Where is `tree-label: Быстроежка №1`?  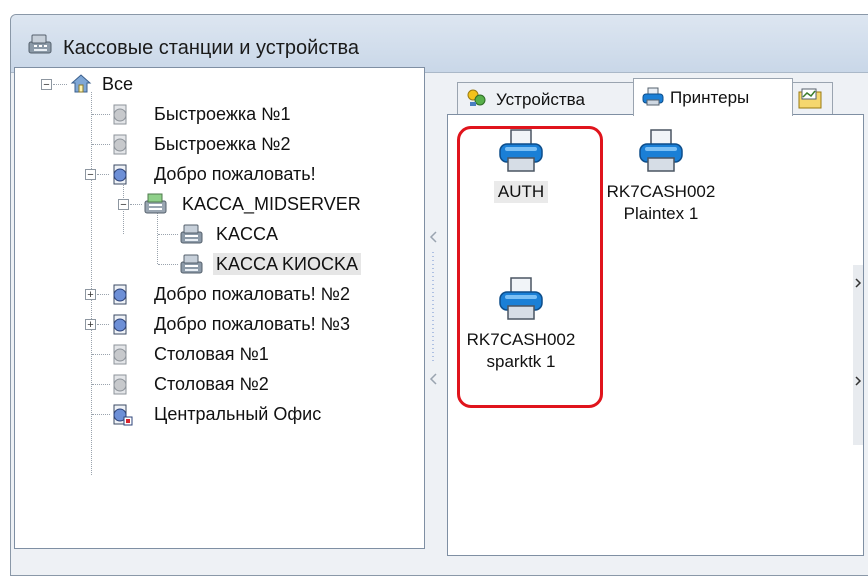 tree-label: Быстроежка №1 is located at coordinates (222, 114).